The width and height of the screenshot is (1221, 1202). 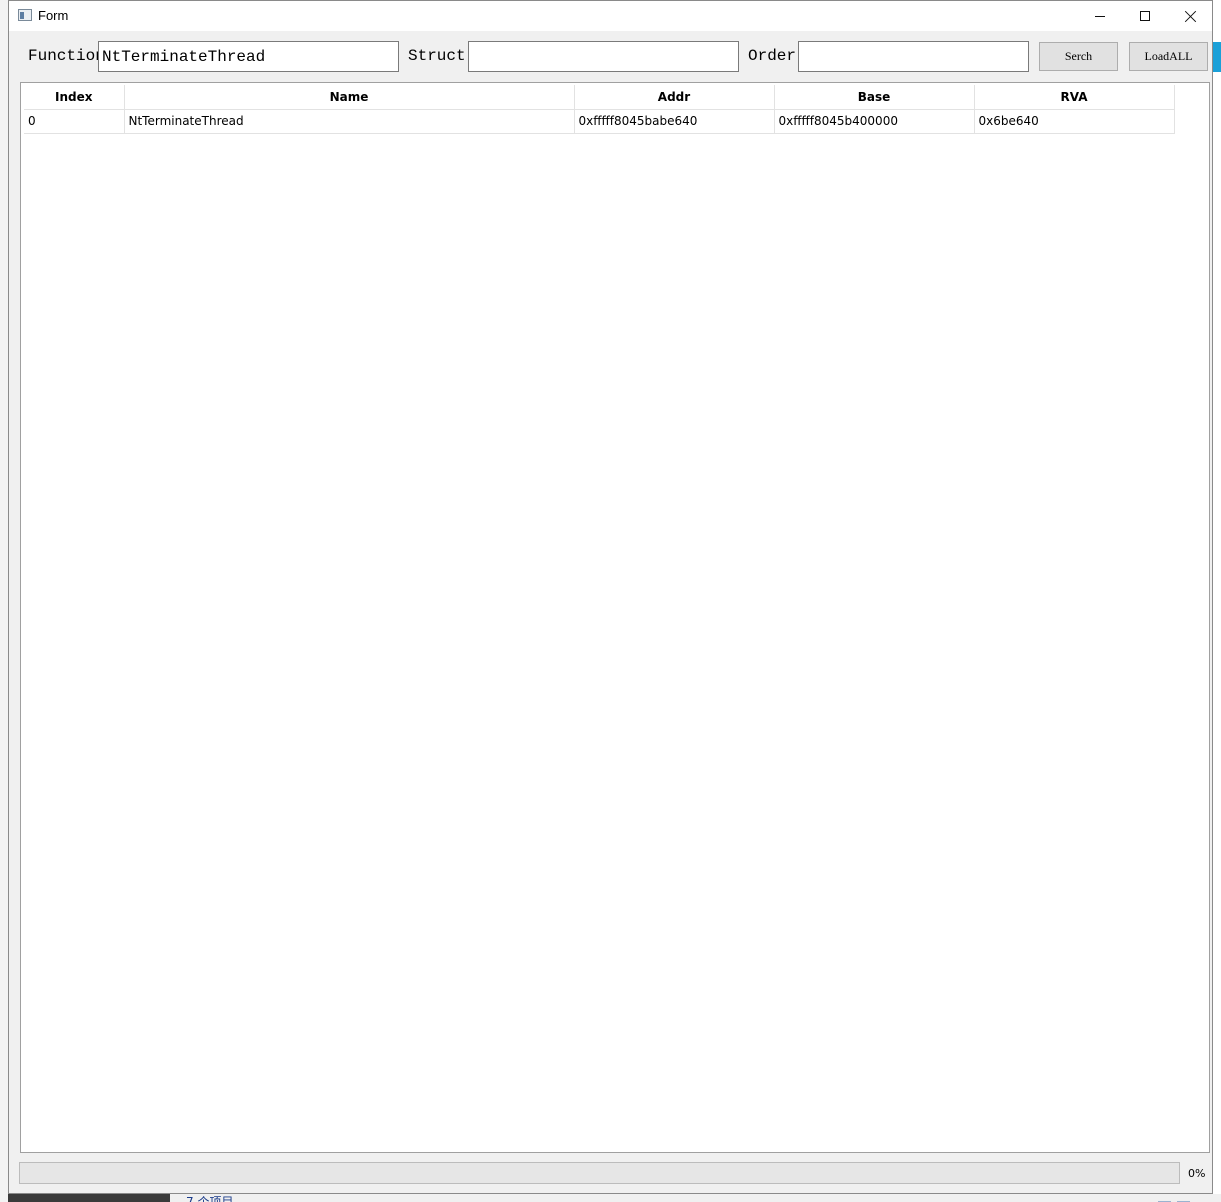 What do you see at coordinates (74, 97) in the screenshot?
I see `column-header-index: Index` at bounding box center [74, 97].